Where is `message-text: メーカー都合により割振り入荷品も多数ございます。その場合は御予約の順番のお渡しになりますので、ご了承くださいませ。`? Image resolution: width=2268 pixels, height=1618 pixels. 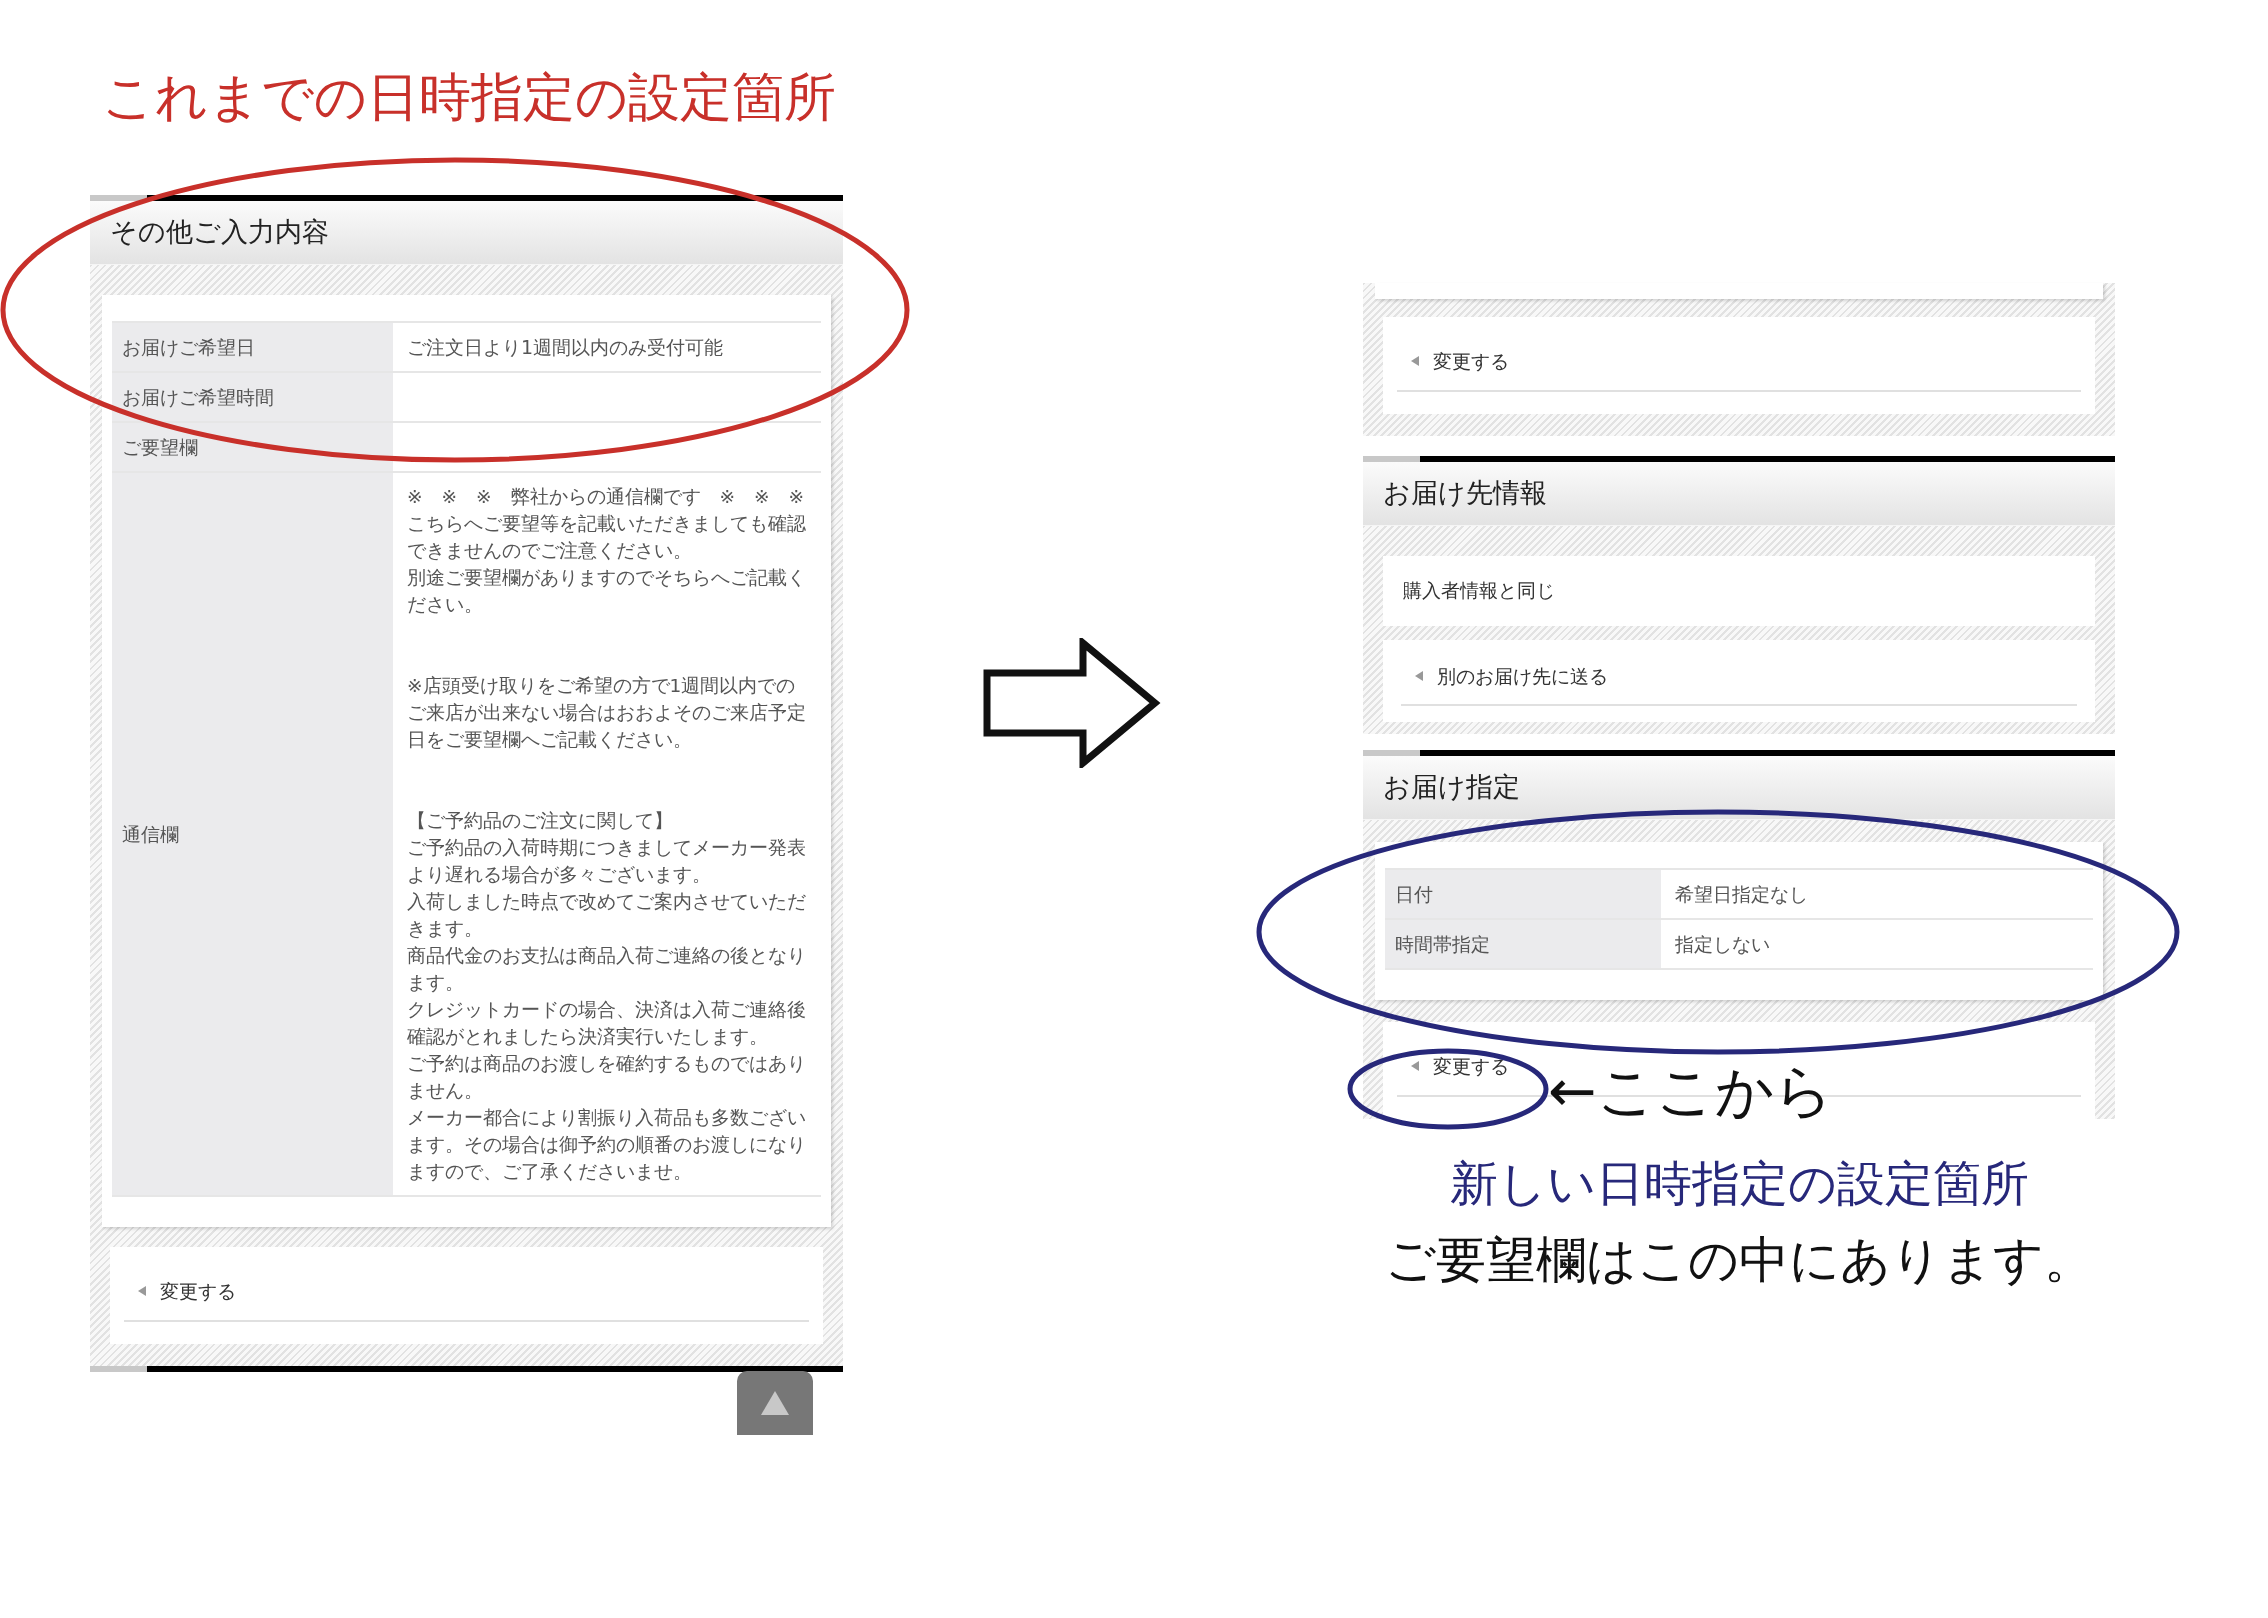 message-text: メーカー都合により割振り入荷品も多数ございます。その場合は御予約の順番のお渡しになりますので、ご了承くださいませ。 is located at coordinates (607, 1145).